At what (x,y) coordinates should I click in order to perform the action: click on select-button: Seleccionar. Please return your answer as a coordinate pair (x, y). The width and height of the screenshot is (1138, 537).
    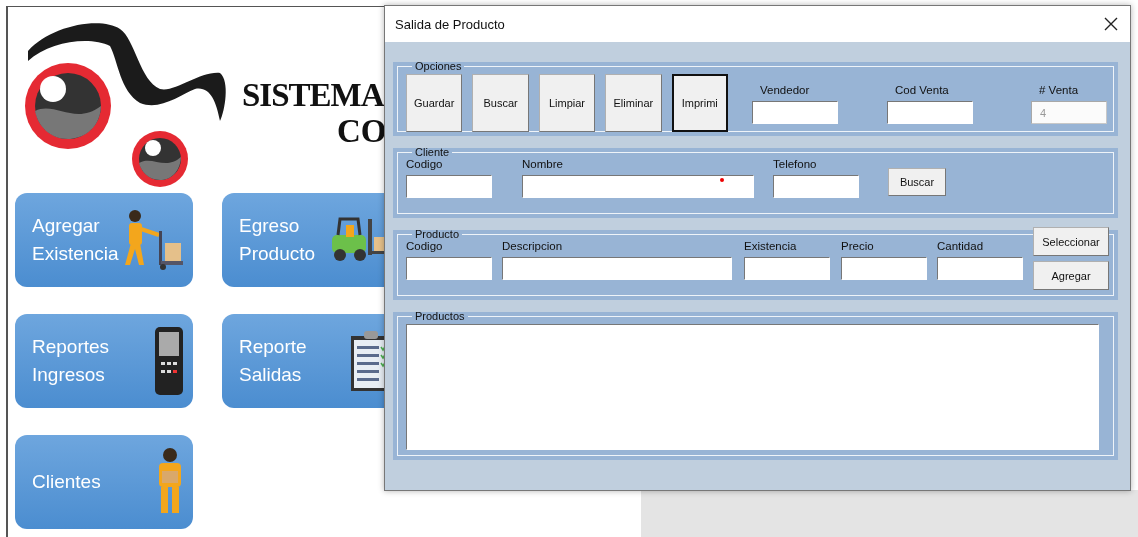
    Looking at the image, I should click on (1071, 241).